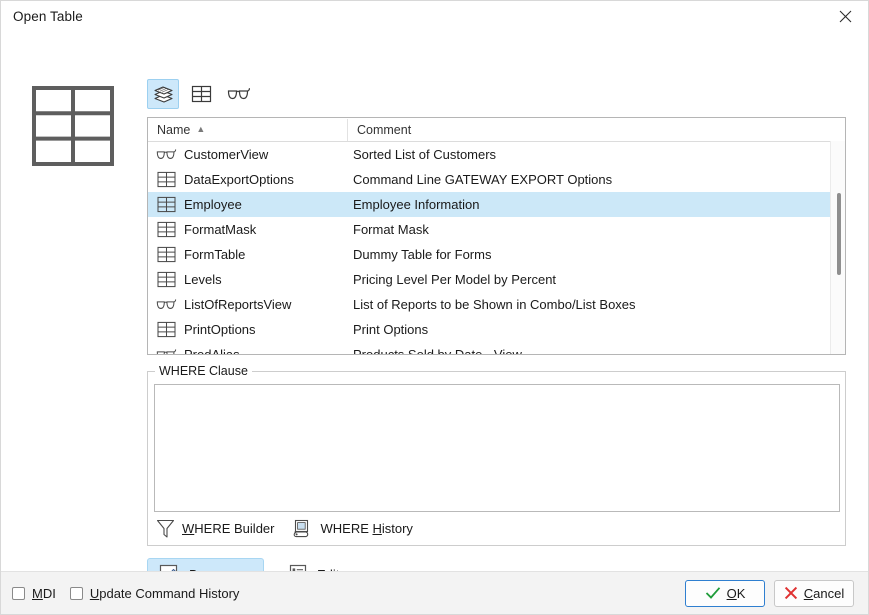 The image size is (869, 615). I want to click on update-command-history-box, so click(76, 593).